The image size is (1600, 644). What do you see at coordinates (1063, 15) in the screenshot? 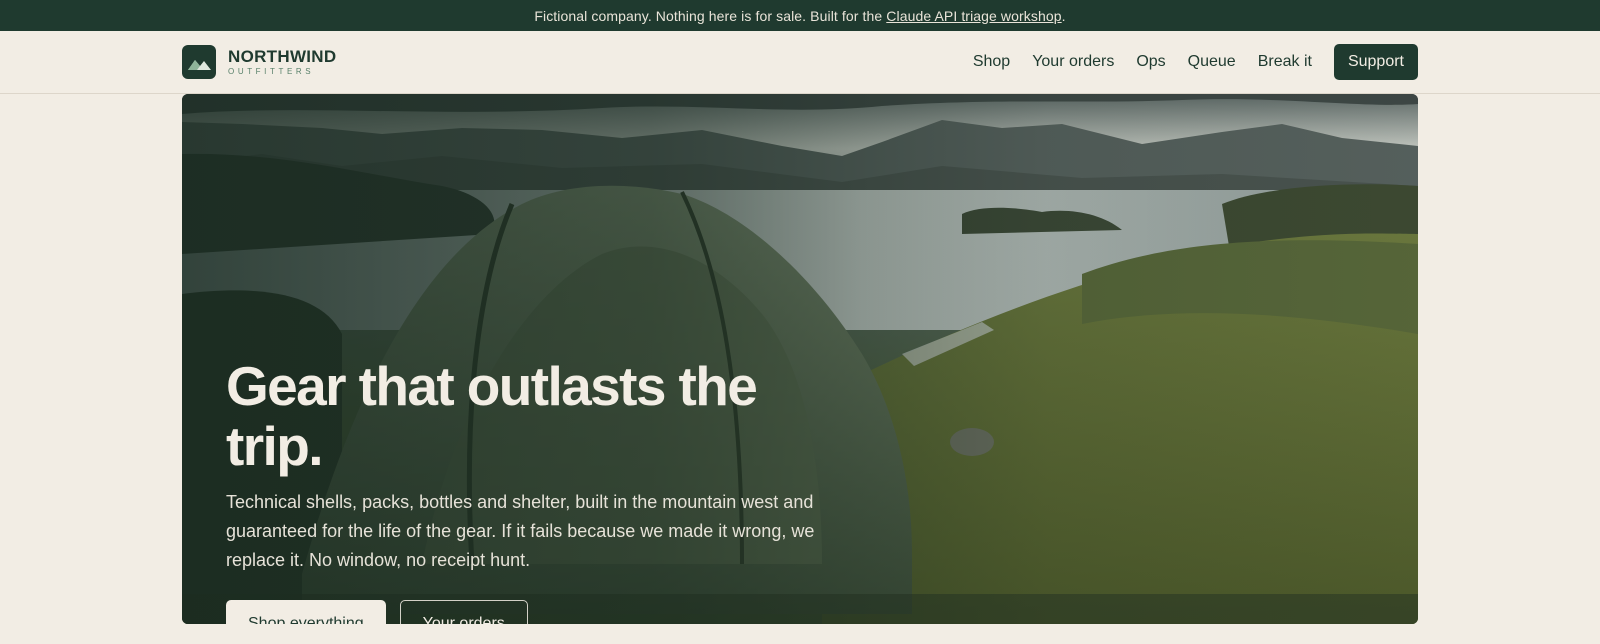
I see `announcement-suffix: .` at bounding box center [1063, 15].